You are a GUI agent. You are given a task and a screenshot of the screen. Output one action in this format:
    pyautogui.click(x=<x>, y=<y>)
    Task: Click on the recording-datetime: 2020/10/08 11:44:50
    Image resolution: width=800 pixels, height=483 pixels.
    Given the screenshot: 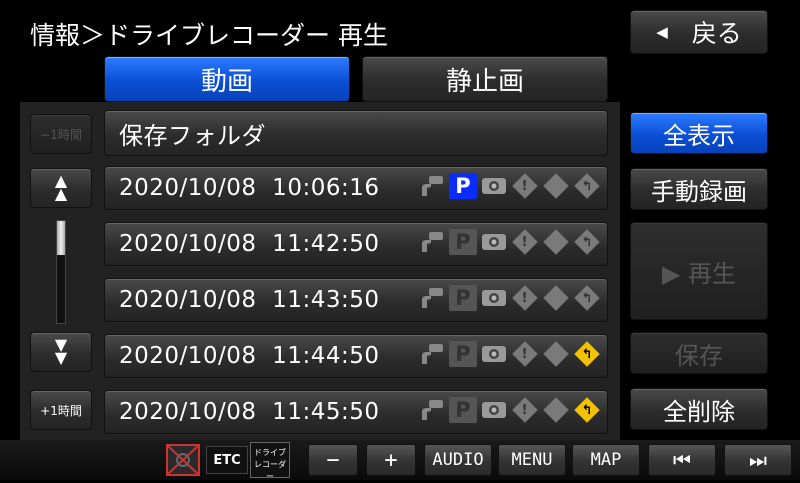 What is the action you would take?
    pyautogui.click(x=249, y=356)
    